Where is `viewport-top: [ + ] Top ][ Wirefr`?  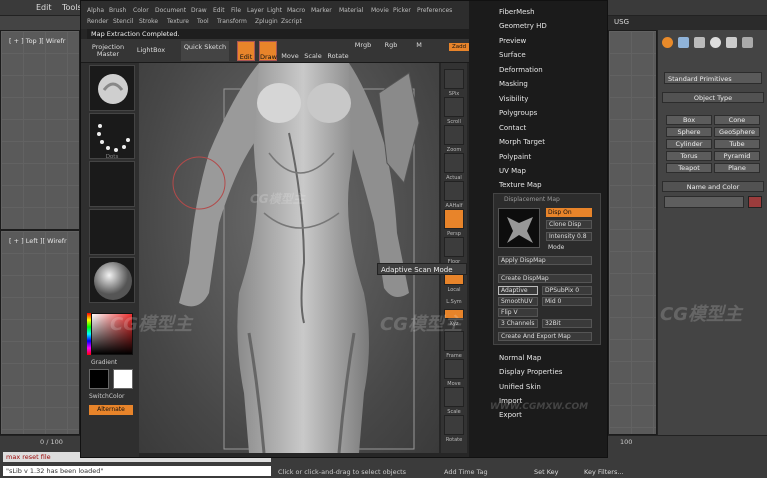 viewport-top: [ + ] Top ][ Wirefr is located at coordinates (40, 130).